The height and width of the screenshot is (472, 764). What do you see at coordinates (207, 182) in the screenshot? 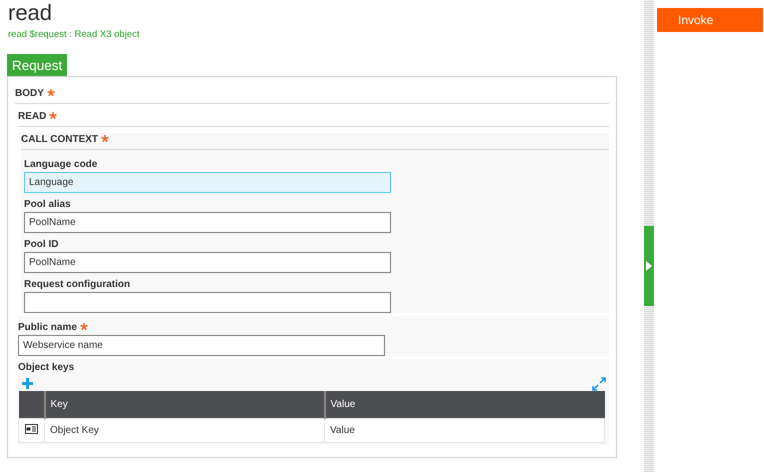
I see `text-field: Language` at bounding box center [207, 182].